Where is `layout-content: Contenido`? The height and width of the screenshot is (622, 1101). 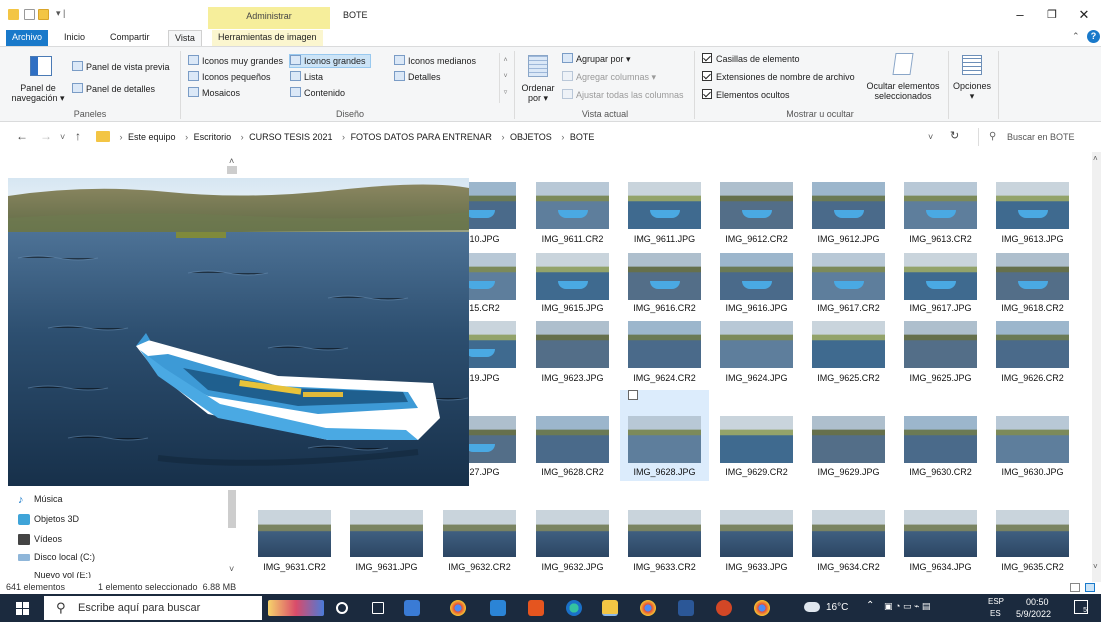
layout-content: Contenido is located at coordinates (317, 93).